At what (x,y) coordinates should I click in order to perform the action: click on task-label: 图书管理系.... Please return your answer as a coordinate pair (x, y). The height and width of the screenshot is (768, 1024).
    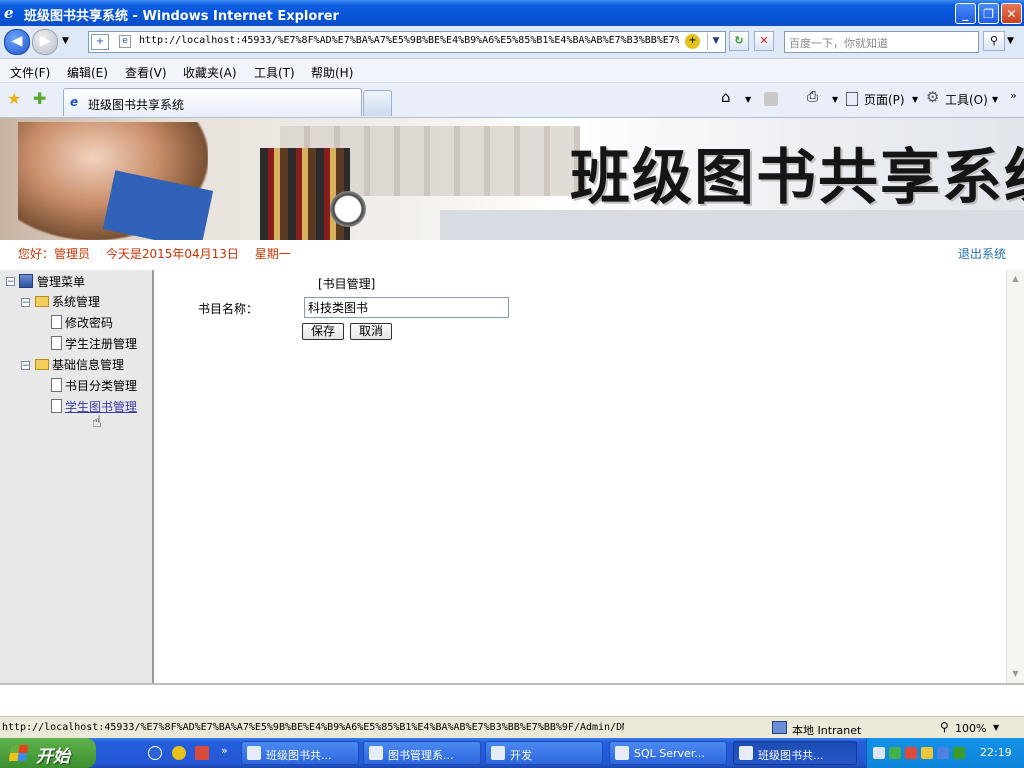
    Looking at the image, I should click on (421, 755).